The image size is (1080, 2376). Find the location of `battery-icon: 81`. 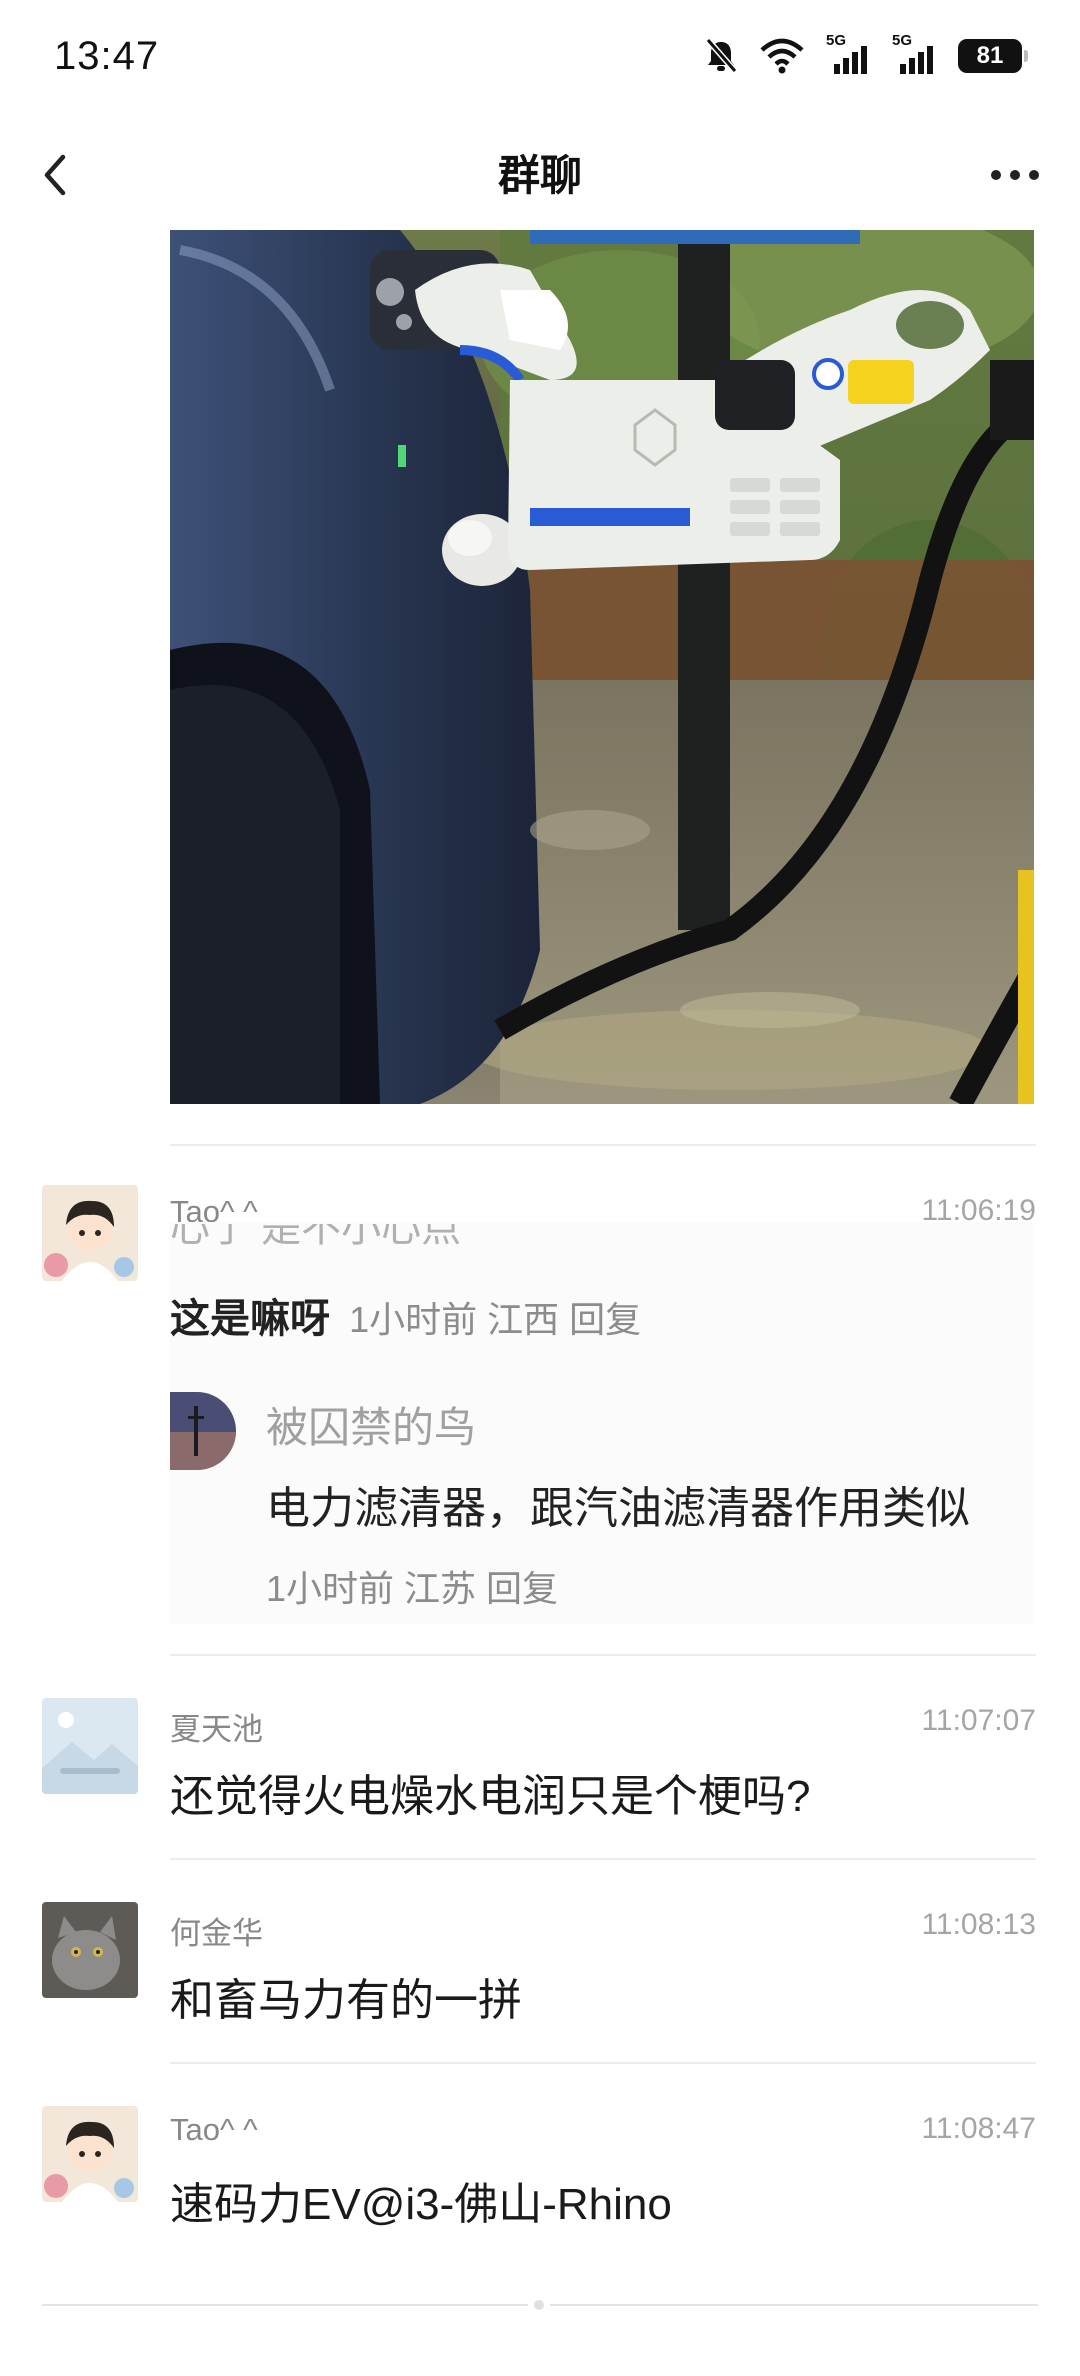

battery-icon: 81 is located at coordinates (993, 56).